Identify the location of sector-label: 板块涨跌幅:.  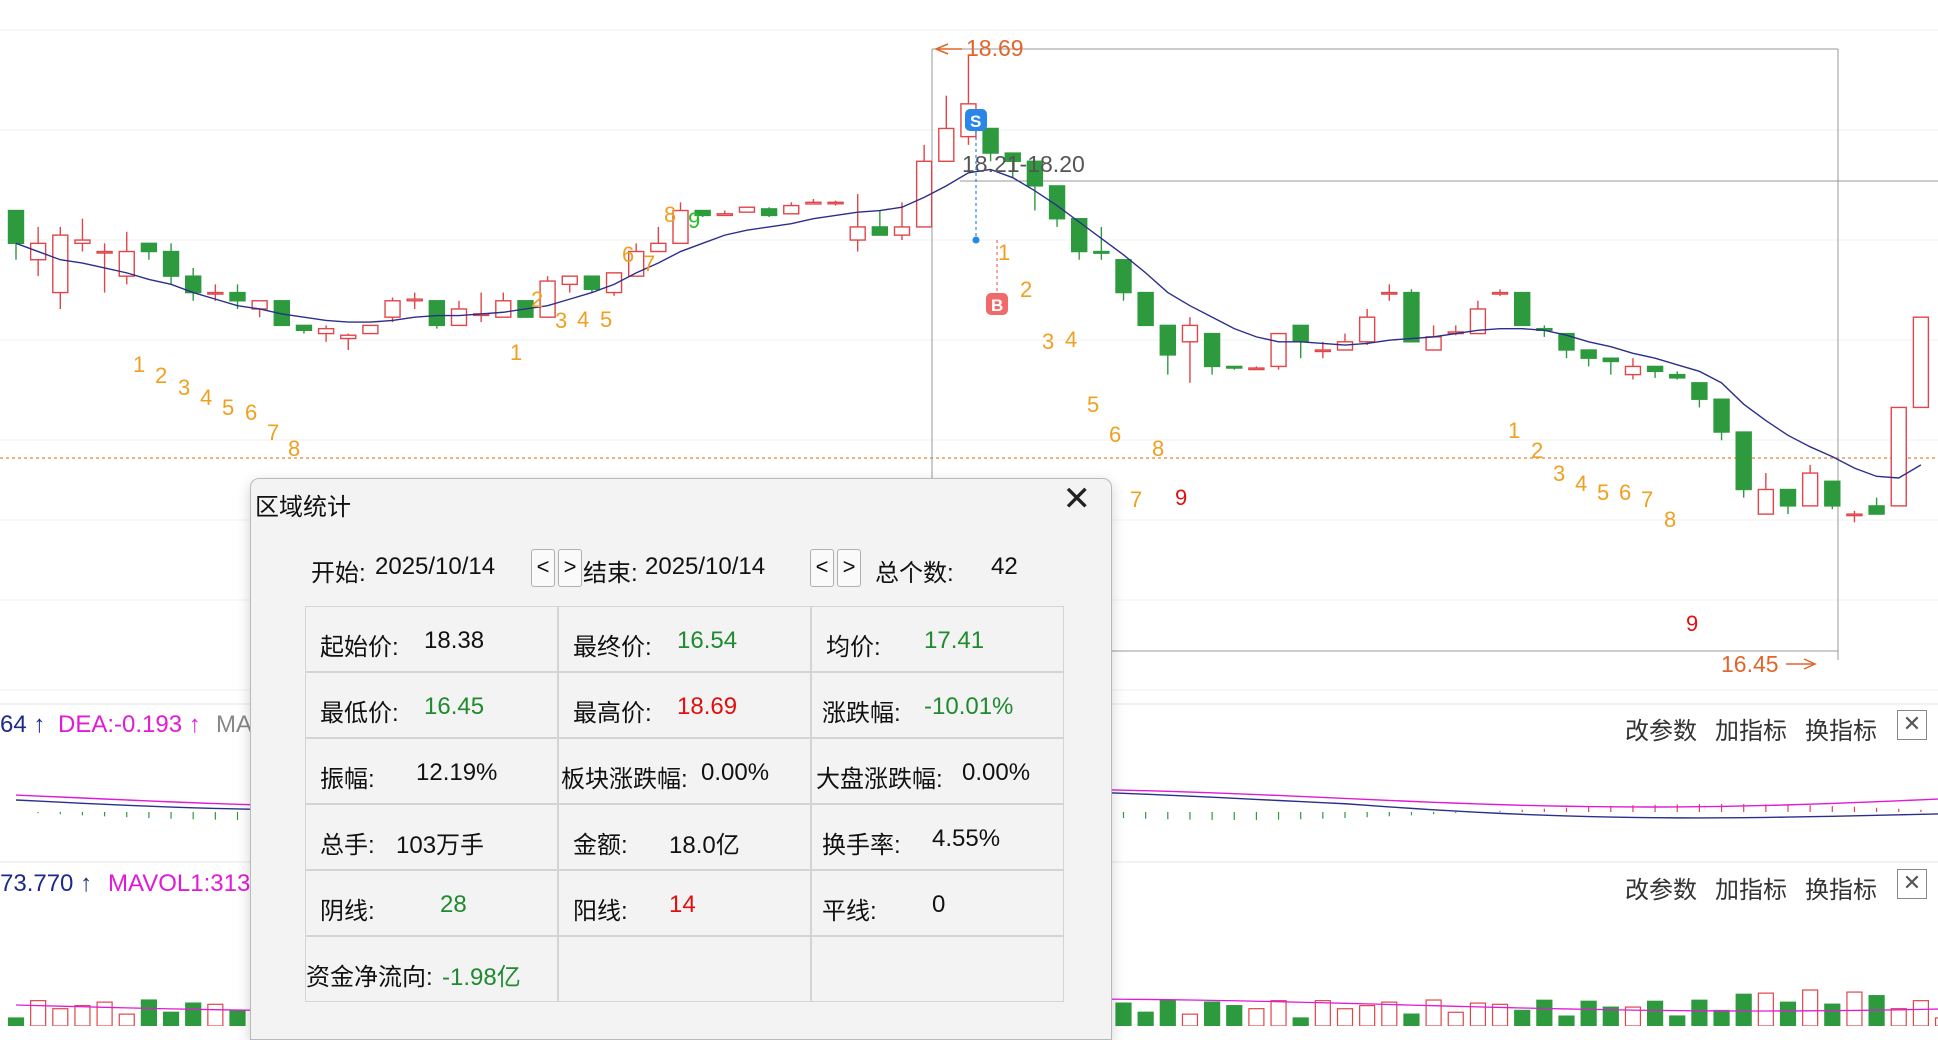
(624, 779).